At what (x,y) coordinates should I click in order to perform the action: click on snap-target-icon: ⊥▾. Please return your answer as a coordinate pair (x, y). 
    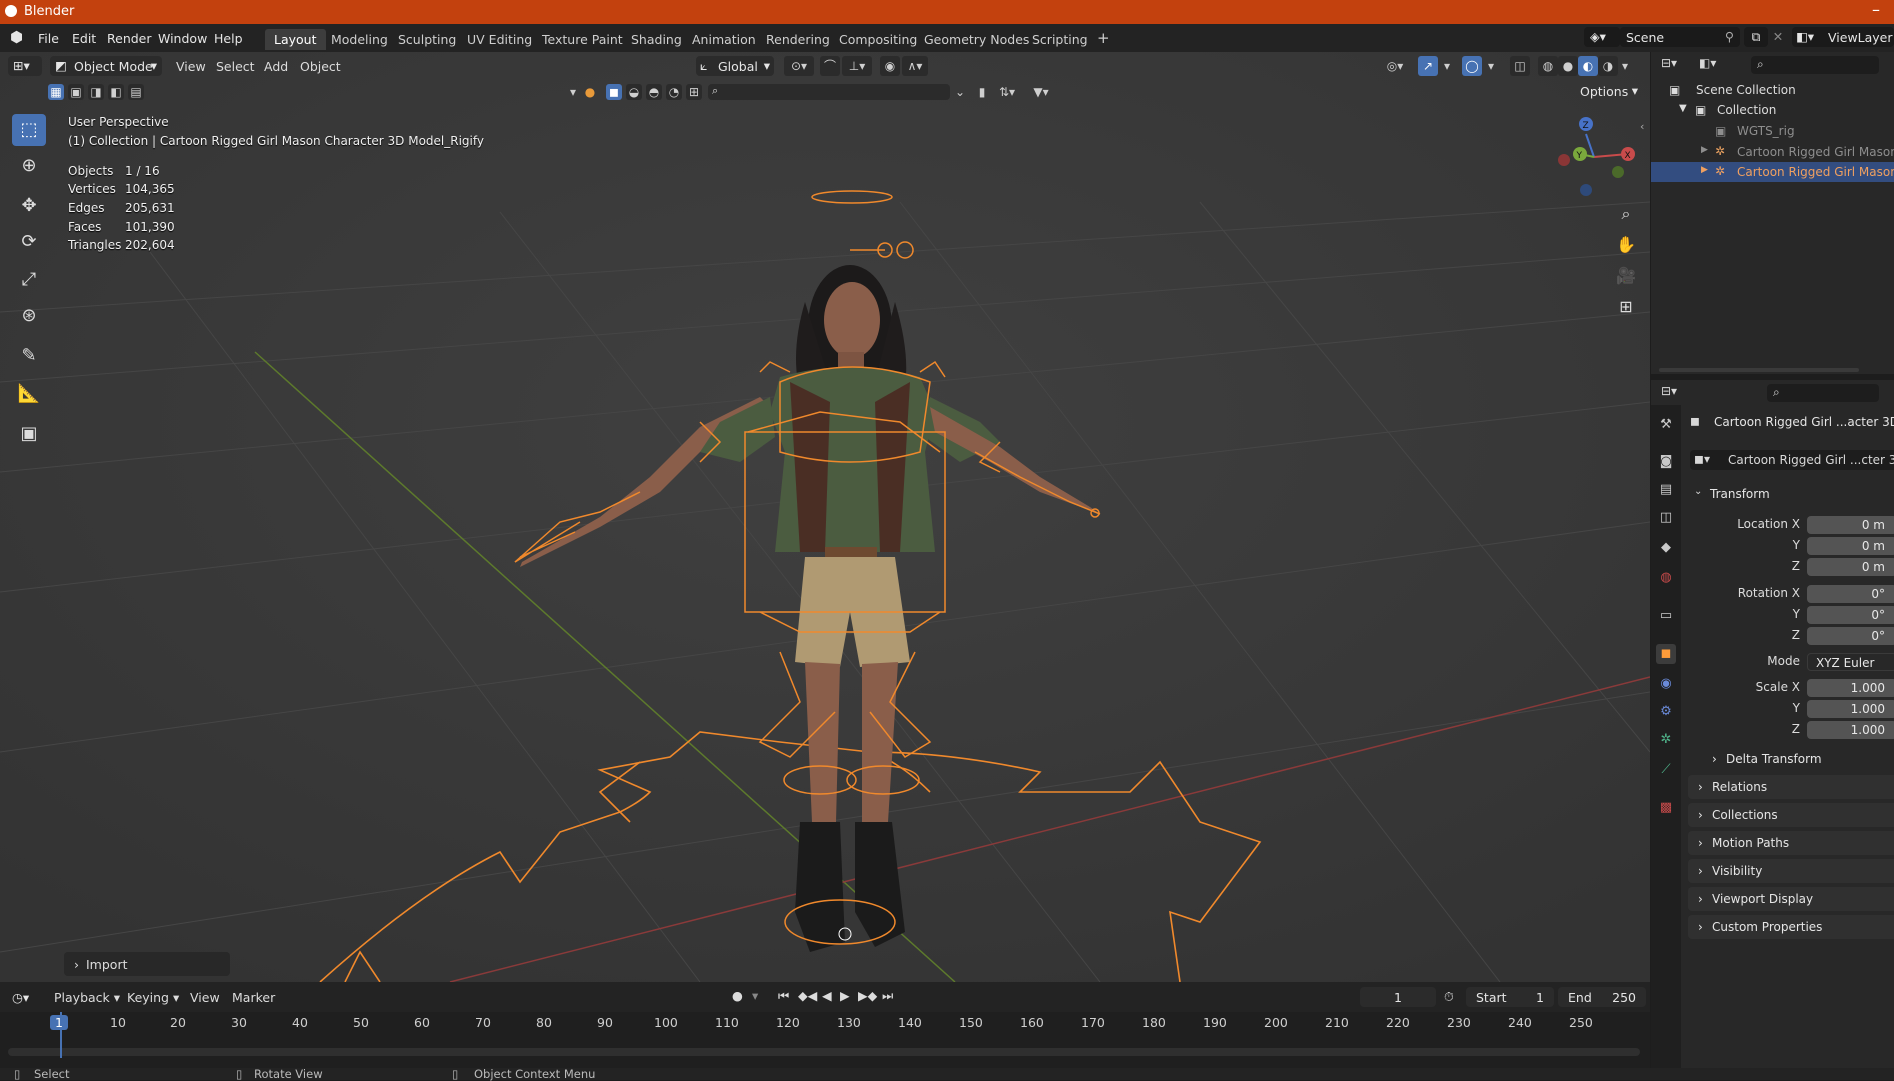
    Looking at the image, I should click on (857, 66).